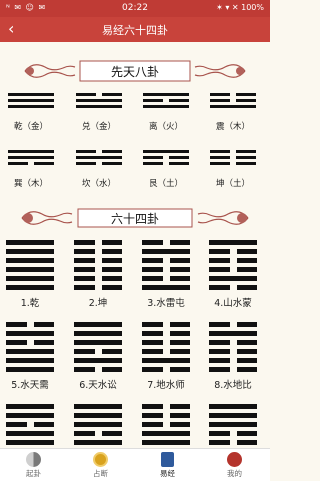 This screenshot has height=481, width=320. Describe the element at coordinates (167, 473) in the screenshot. I see `tab-label: 易经` at that location.